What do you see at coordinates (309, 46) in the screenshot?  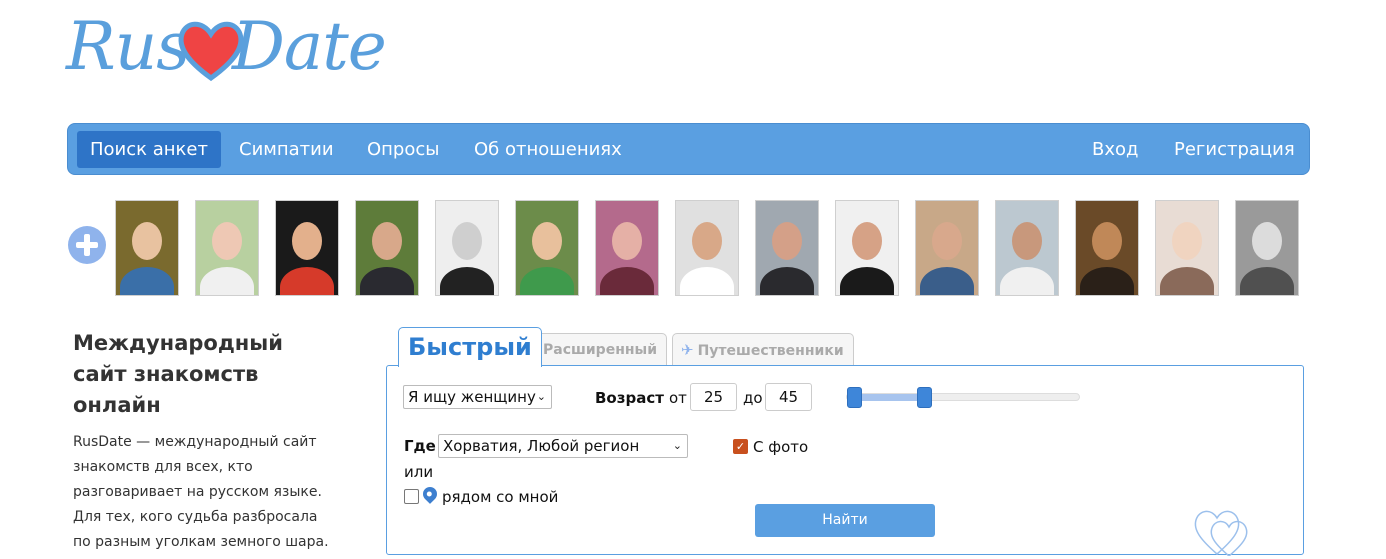 I see `logo-text-date: Date` at bounding box center [309, 46].